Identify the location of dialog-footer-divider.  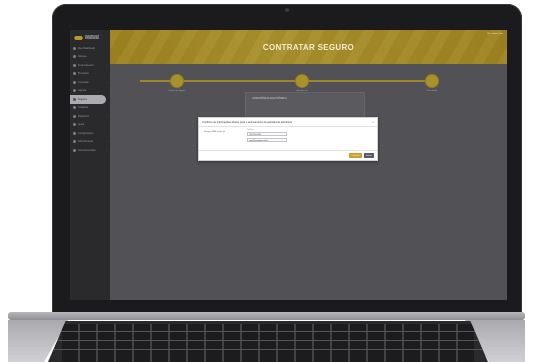
(288, 150).